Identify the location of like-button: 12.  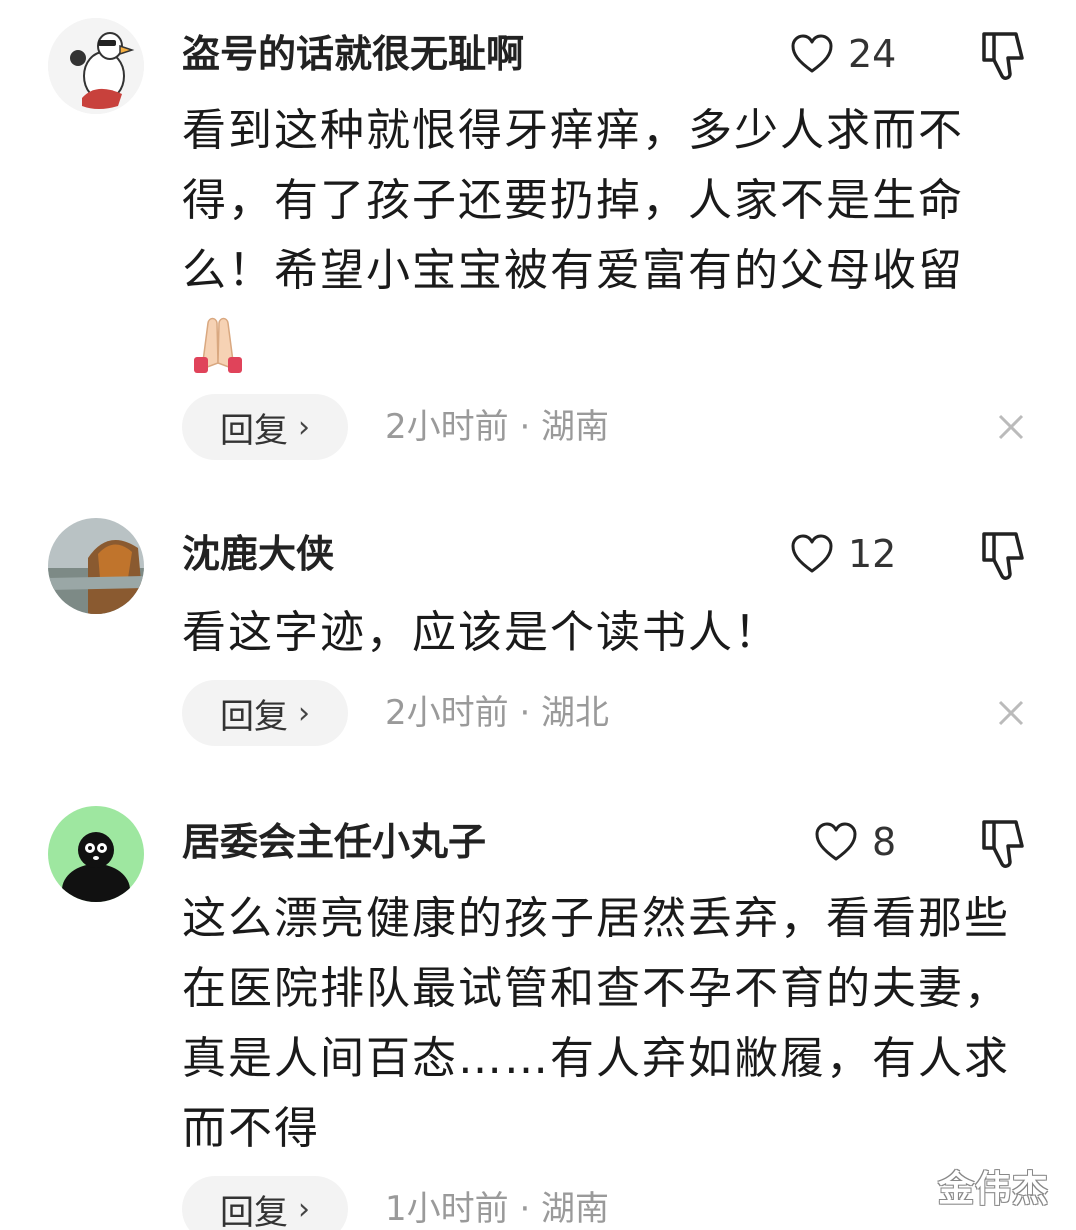
(843, 554).